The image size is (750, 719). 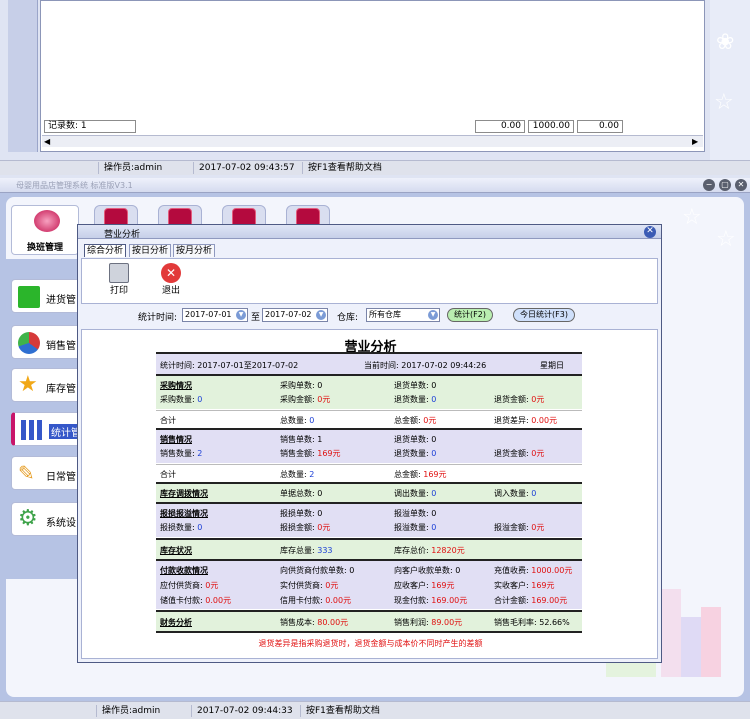 I want to click on sum-field-3: 0.00, so click(x=600, y=126).